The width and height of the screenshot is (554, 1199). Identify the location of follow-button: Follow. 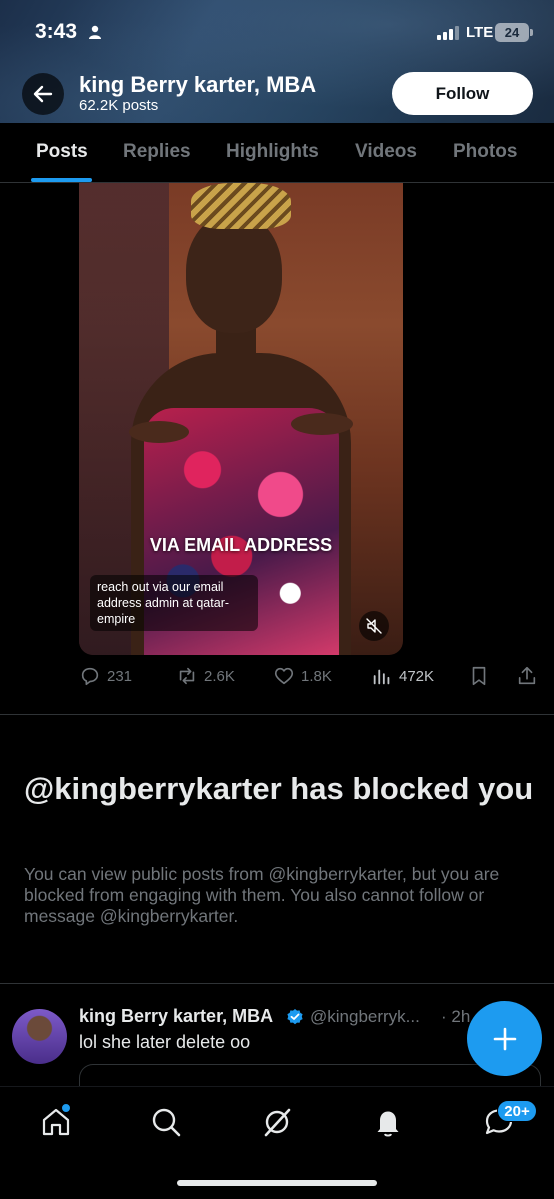
(462, 93).